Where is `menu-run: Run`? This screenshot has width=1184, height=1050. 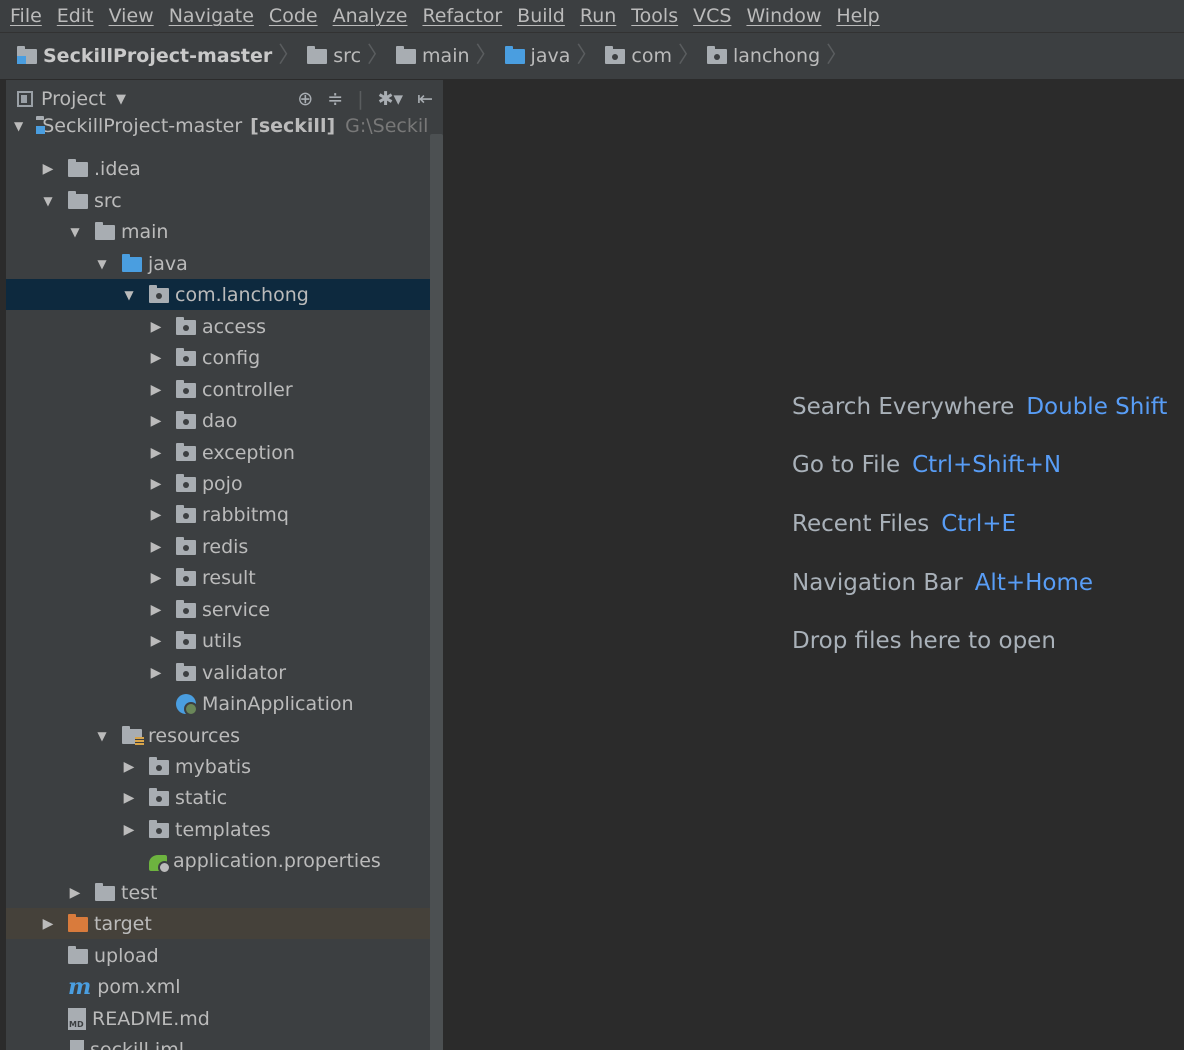 menu-run: Run is located at coordinates (598, 16).